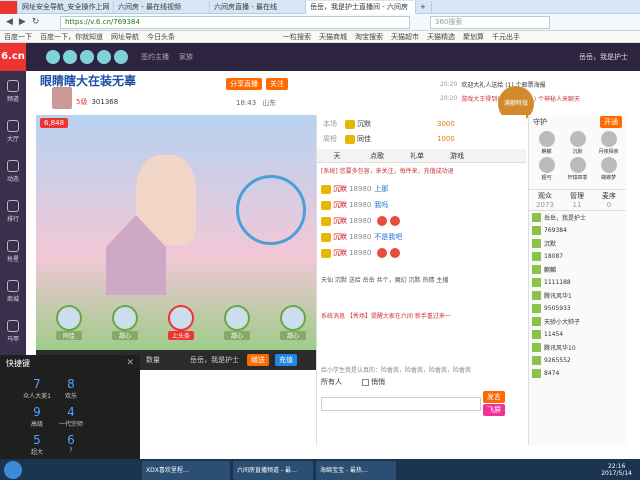 The height and width of the screenshot is (480, 640). Describe the element at coordinates (608, 169) in the screenshot. I see `guard-slot: 蝴蝶梦` at that location.